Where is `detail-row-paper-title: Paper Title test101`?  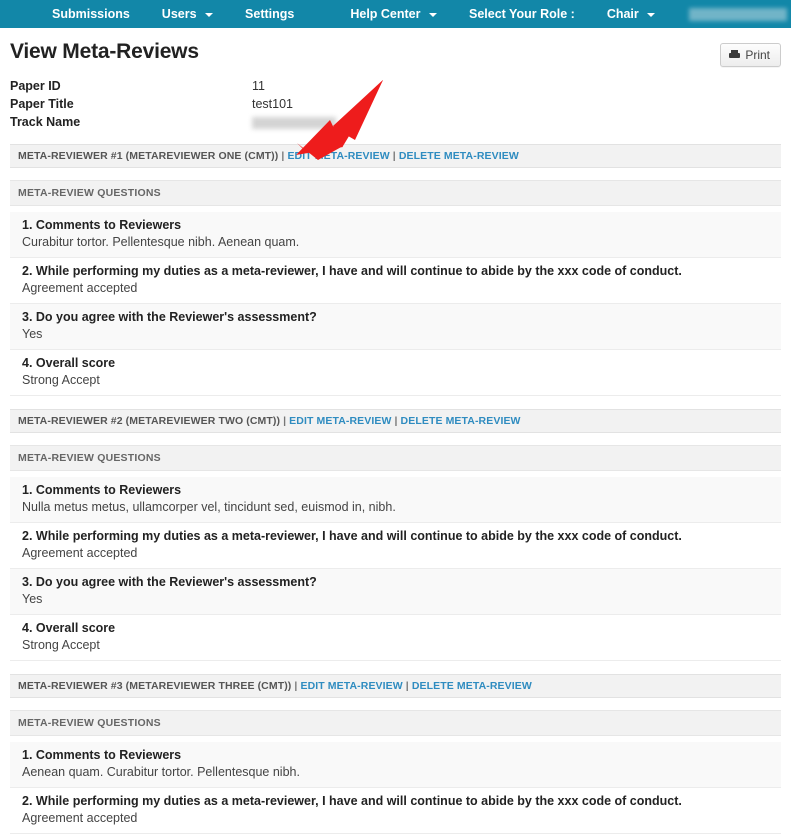 detail-row-paper-title: Paper Title test101 is located at coordinates (395, 104).